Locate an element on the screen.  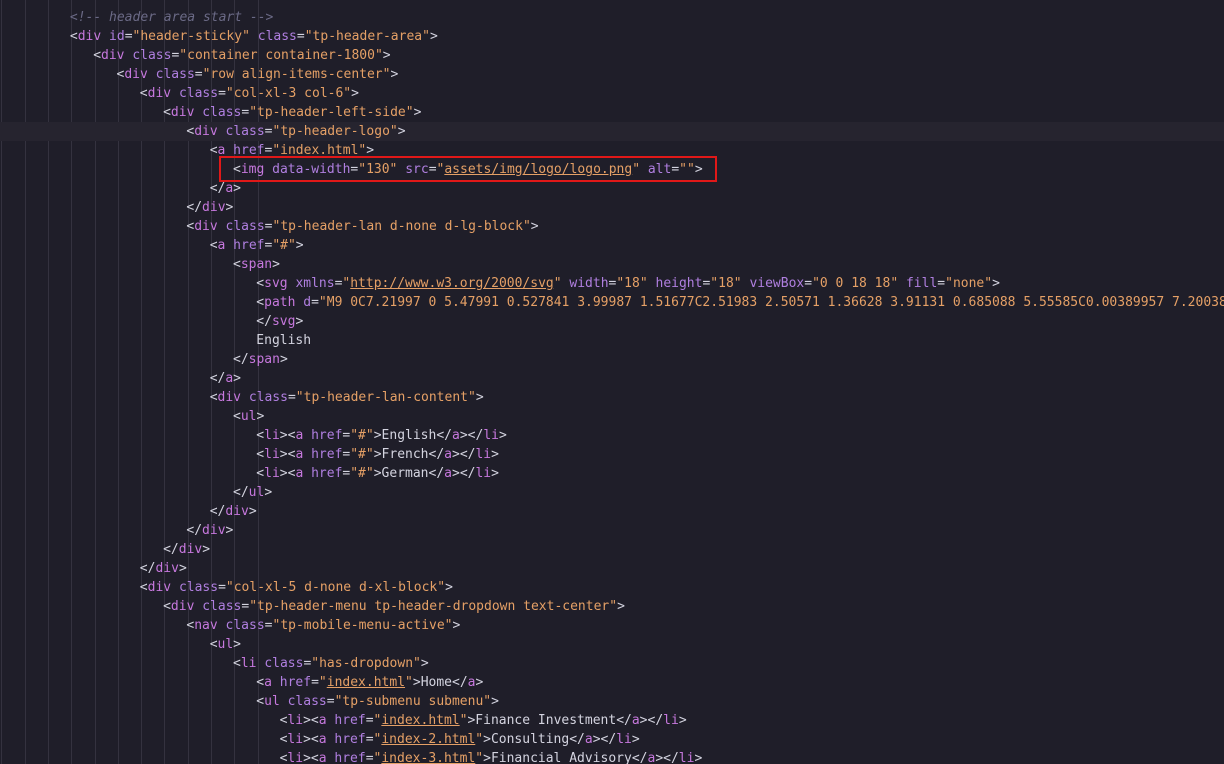
code-line: <div class="row align-items-center"> is located at coordinates (612, 74).